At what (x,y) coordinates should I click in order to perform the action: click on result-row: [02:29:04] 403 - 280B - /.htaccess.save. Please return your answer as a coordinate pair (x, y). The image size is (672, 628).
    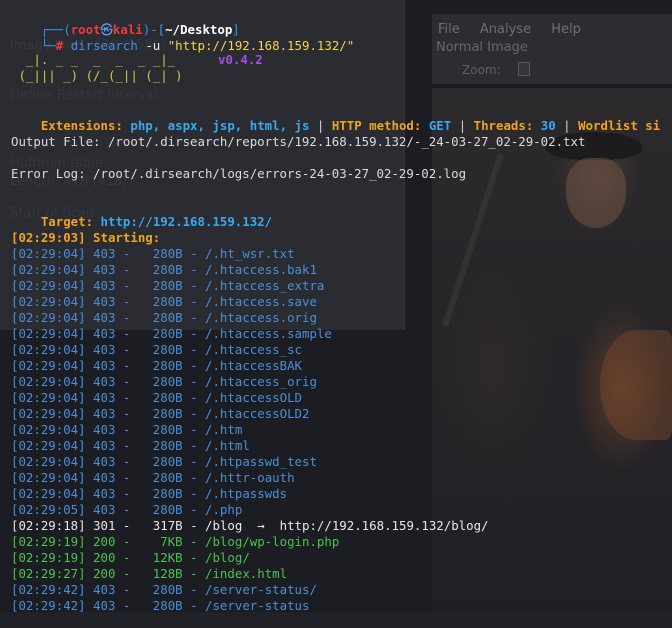
    Looking at the image, I should click on (164, 302).